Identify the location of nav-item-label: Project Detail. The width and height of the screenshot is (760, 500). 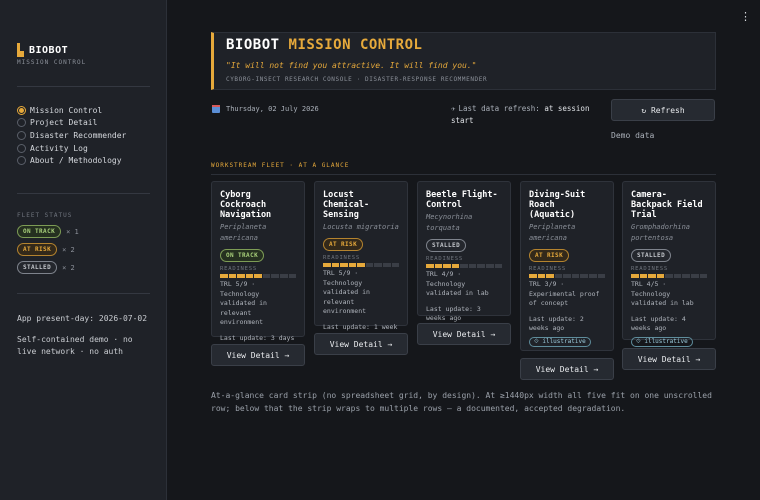
(64, 123).